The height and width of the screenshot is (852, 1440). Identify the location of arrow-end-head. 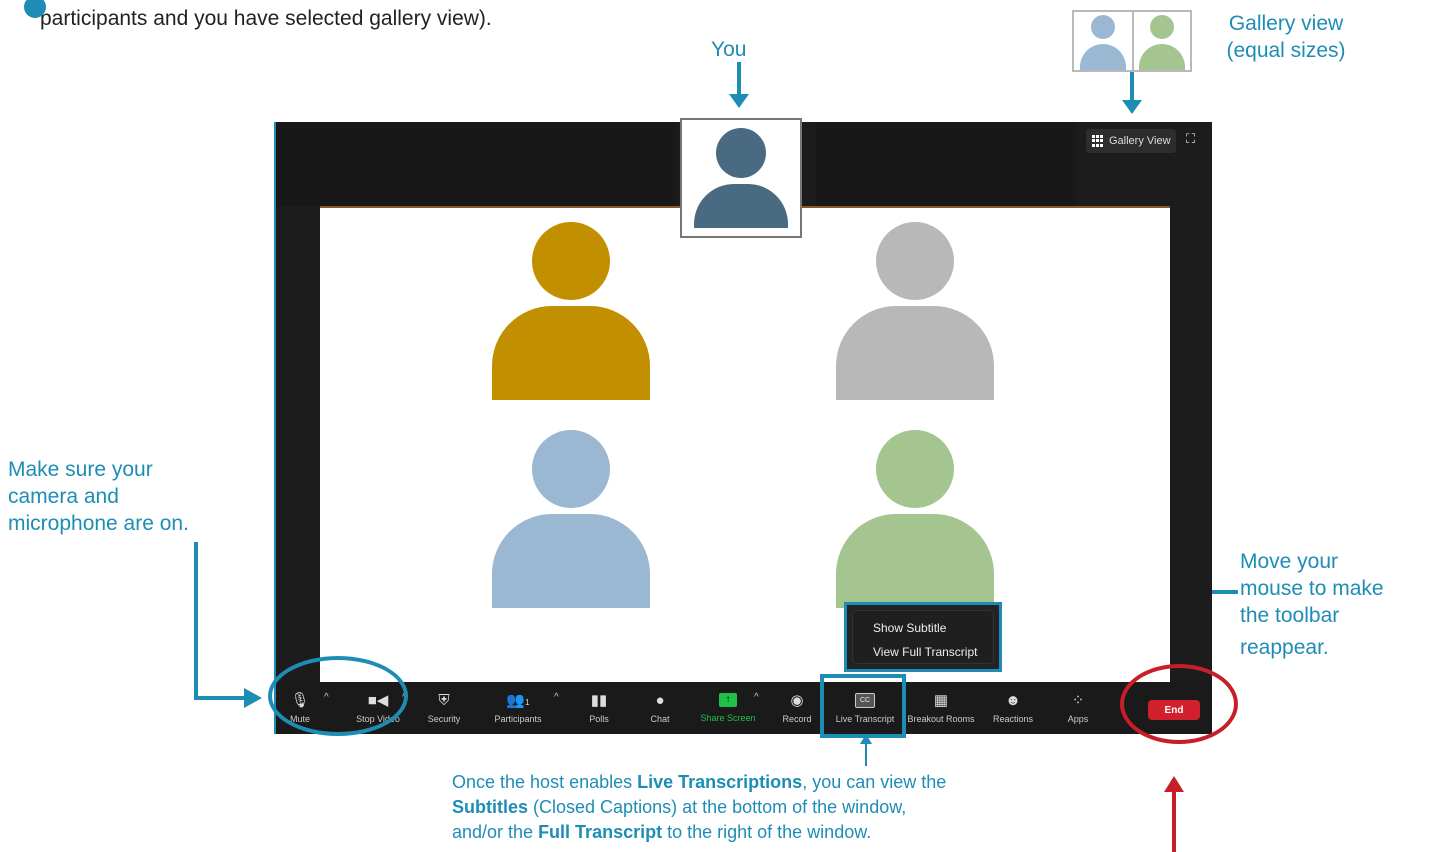
(1174, 784).